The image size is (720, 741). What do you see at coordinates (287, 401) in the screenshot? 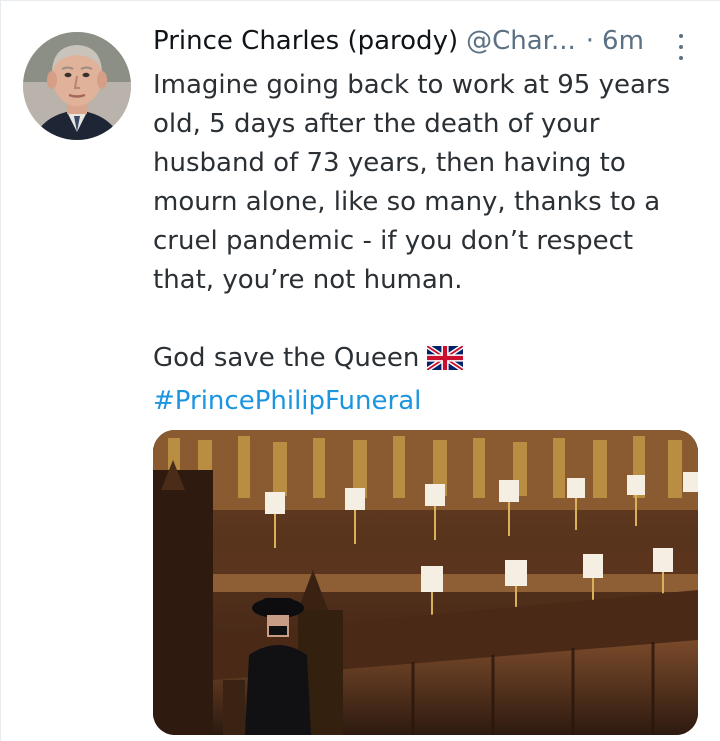
I see `hashtag-link: #PrincePhilipFuneral` at bounding box center [287, 401].